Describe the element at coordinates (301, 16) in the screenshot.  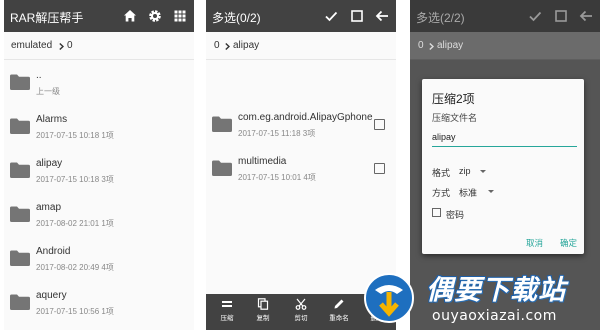
I see `app-bar: 多选(0/2)` at that location.